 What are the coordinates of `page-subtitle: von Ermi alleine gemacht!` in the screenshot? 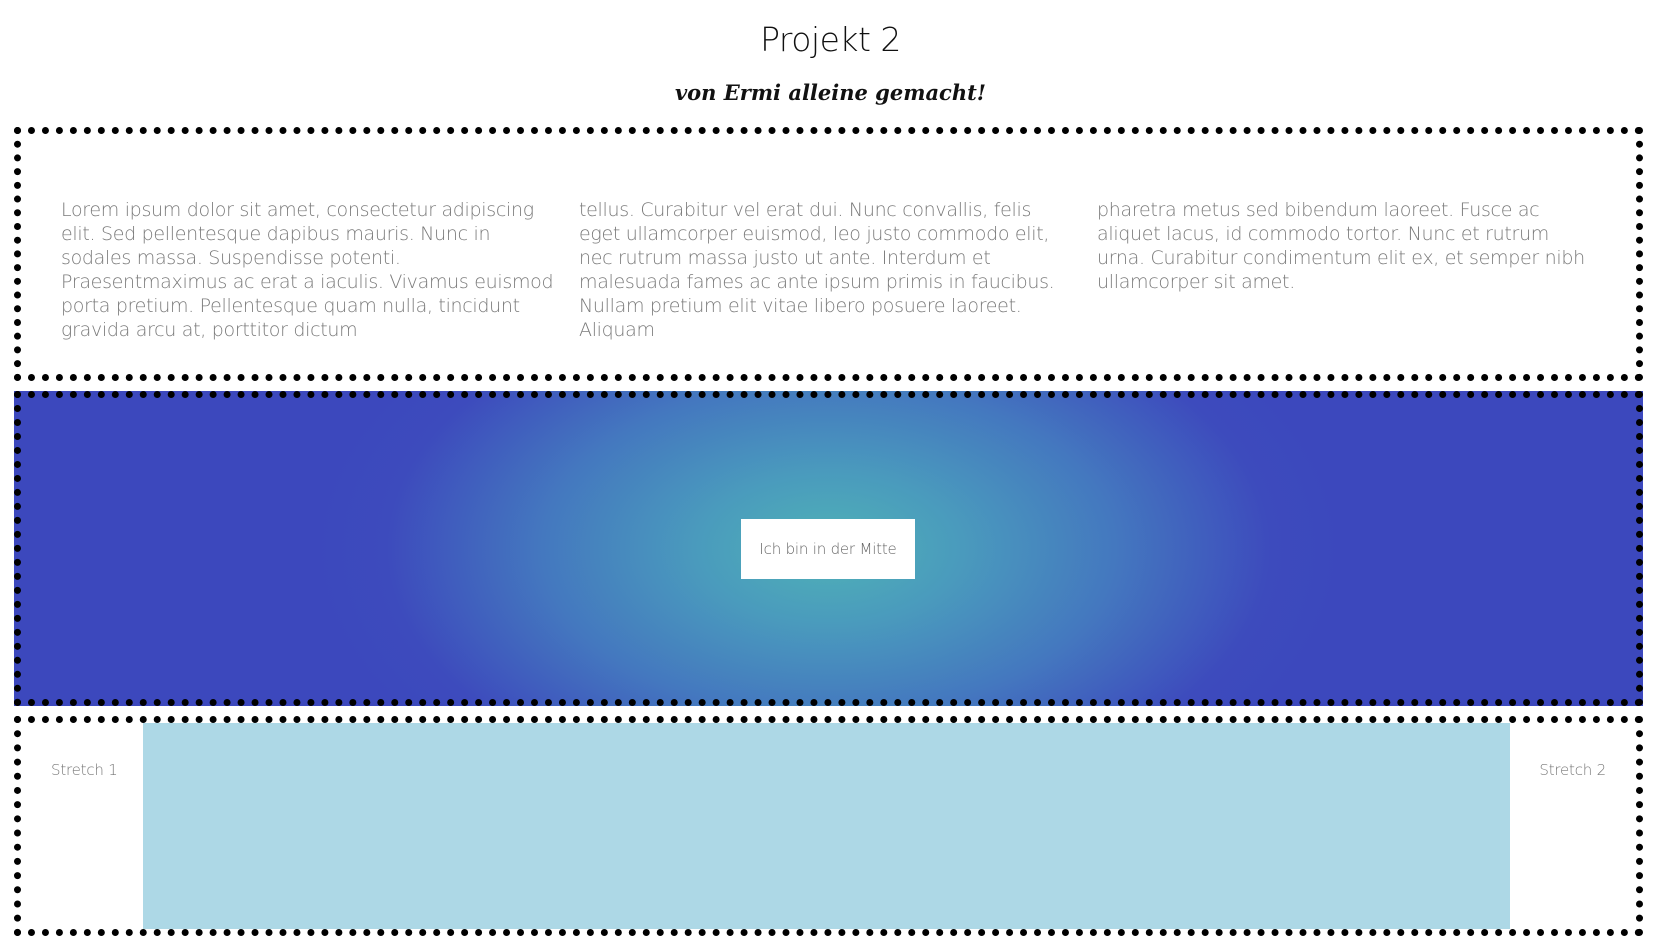 It's located at (830, 92).